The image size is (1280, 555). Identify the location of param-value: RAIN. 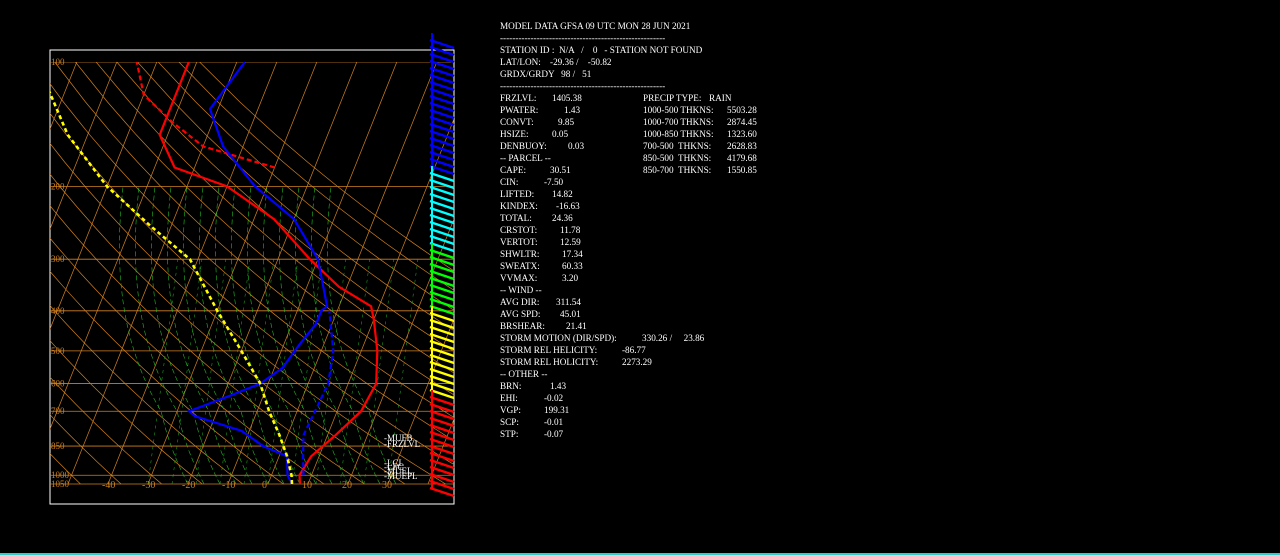
(720, 98).